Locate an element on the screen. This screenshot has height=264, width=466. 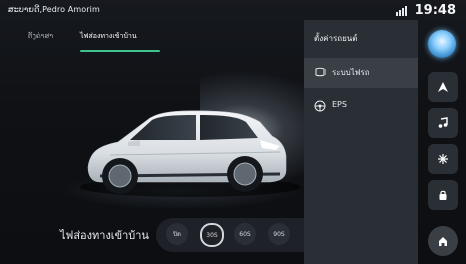
signal-icon is located at coordinates (401, 11).